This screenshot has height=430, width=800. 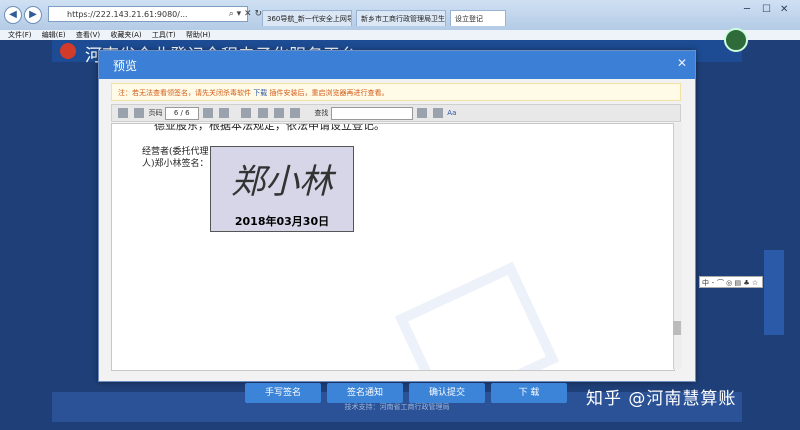 I want to click on notice-text: 注：若无法查看领签名，请先关闭杀毒软件, so click(x=184, y=93).